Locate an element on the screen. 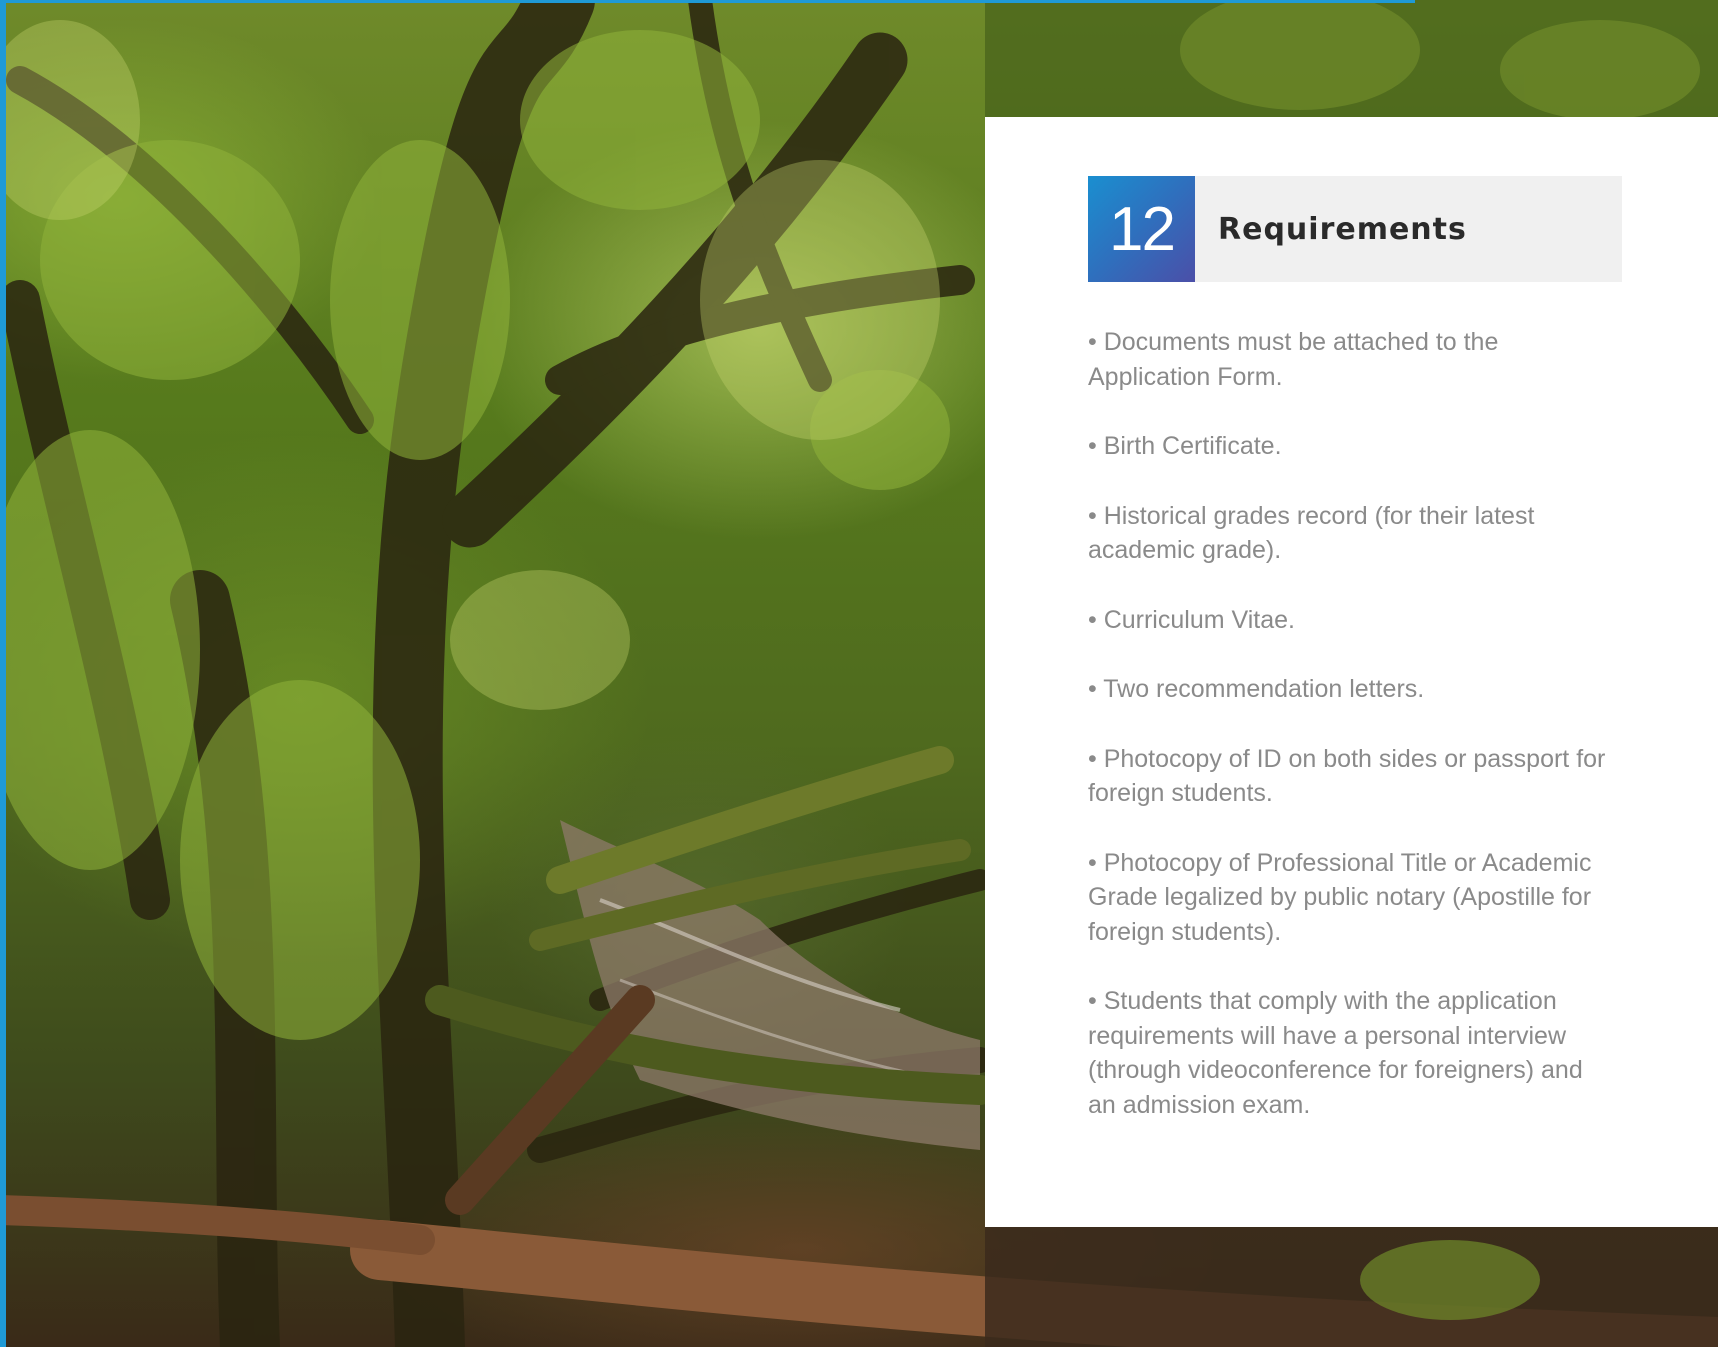  left-accent-bar is located at coordinates (3, 673).